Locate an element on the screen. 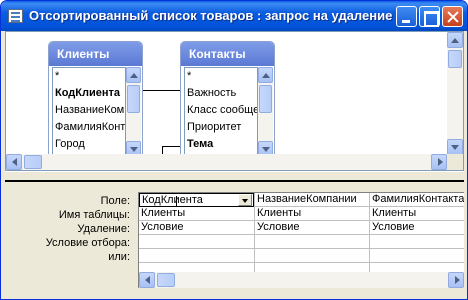 This screenshot has height=300, width=468. horizontal-scrollbar is located at coordinates (226, 162).